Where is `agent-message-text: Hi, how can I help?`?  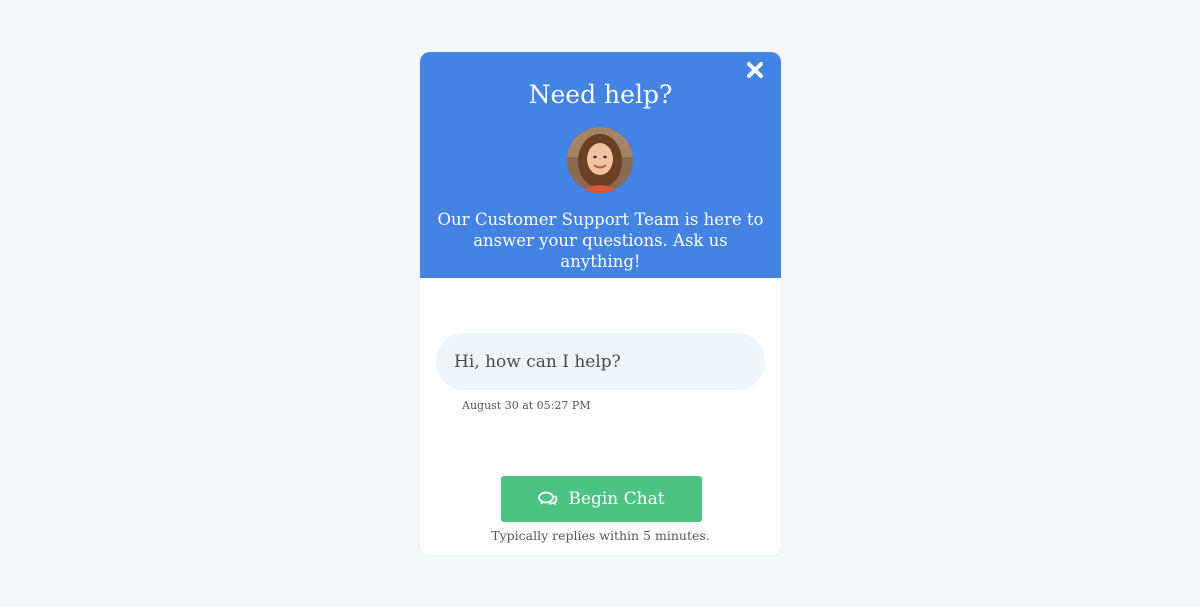 agent-message-text: Hi, how can I help? is located at coordinates (537, 361).